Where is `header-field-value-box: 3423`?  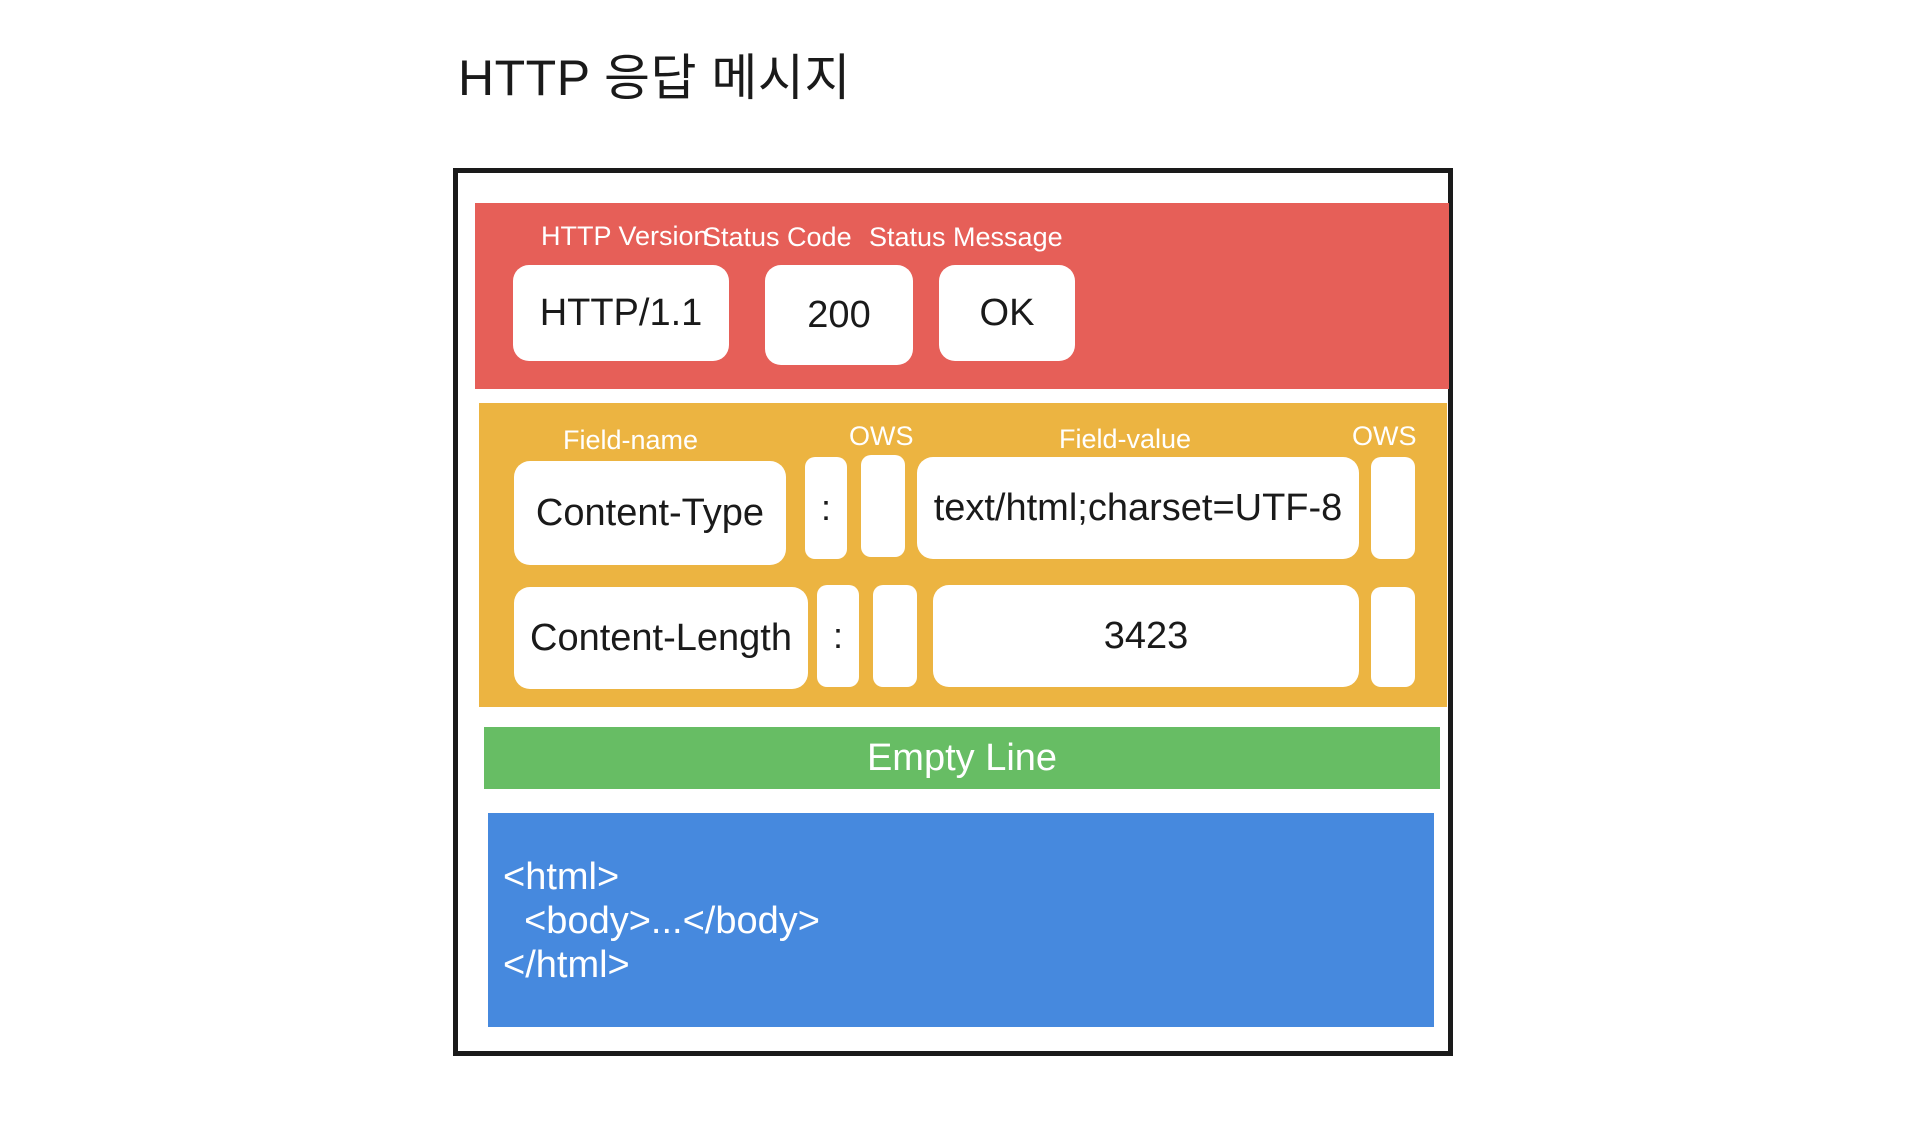 header-field-value-box: 3423 is located at coordinates (1146, 636).